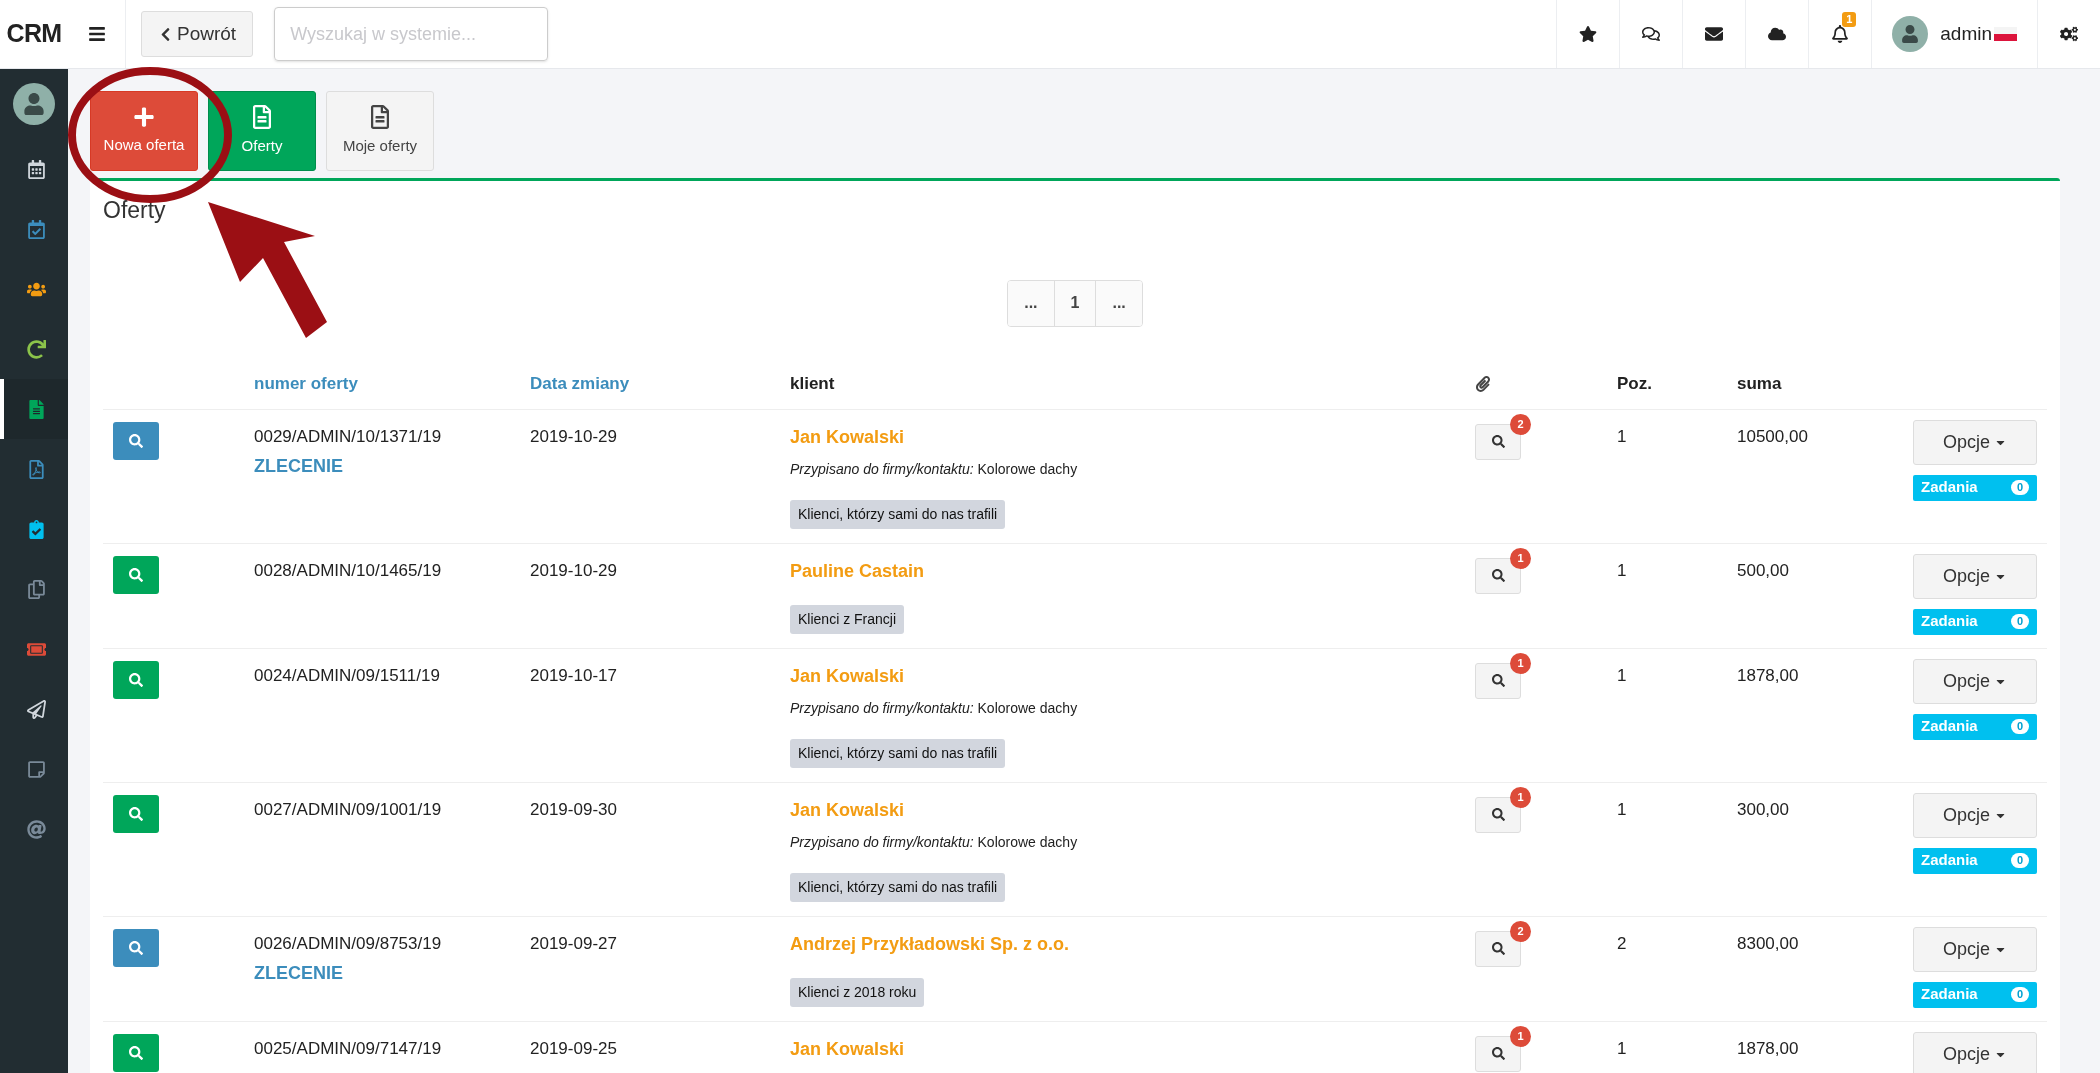 The height and width of the screenshot is (1073, 2100). Describe the element at coordinates (573, 675) in the screenshot. I see `change-date: 2019-10-17` at that location.